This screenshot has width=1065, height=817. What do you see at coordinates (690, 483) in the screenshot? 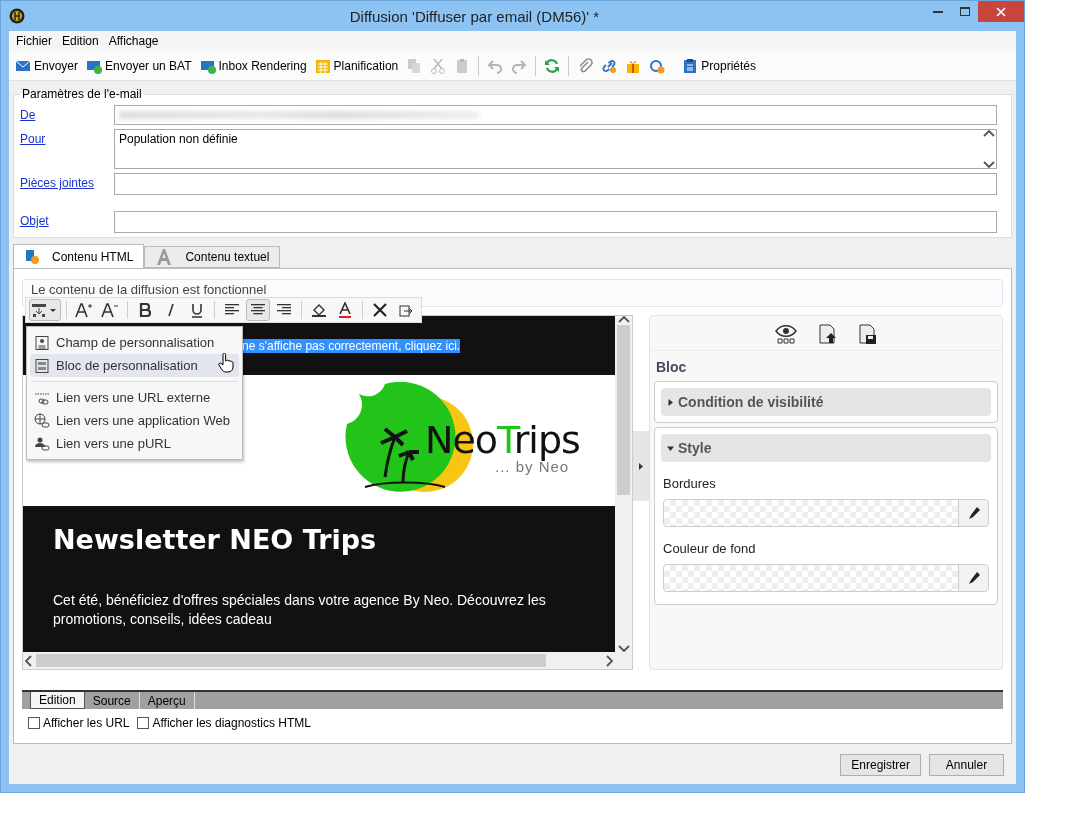
I see `field-label: Bordures` at bounding box center [690, 483].